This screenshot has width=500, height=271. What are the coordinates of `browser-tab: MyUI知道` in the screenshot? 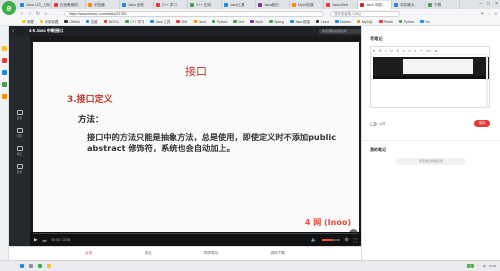 It's located at (307, 5).